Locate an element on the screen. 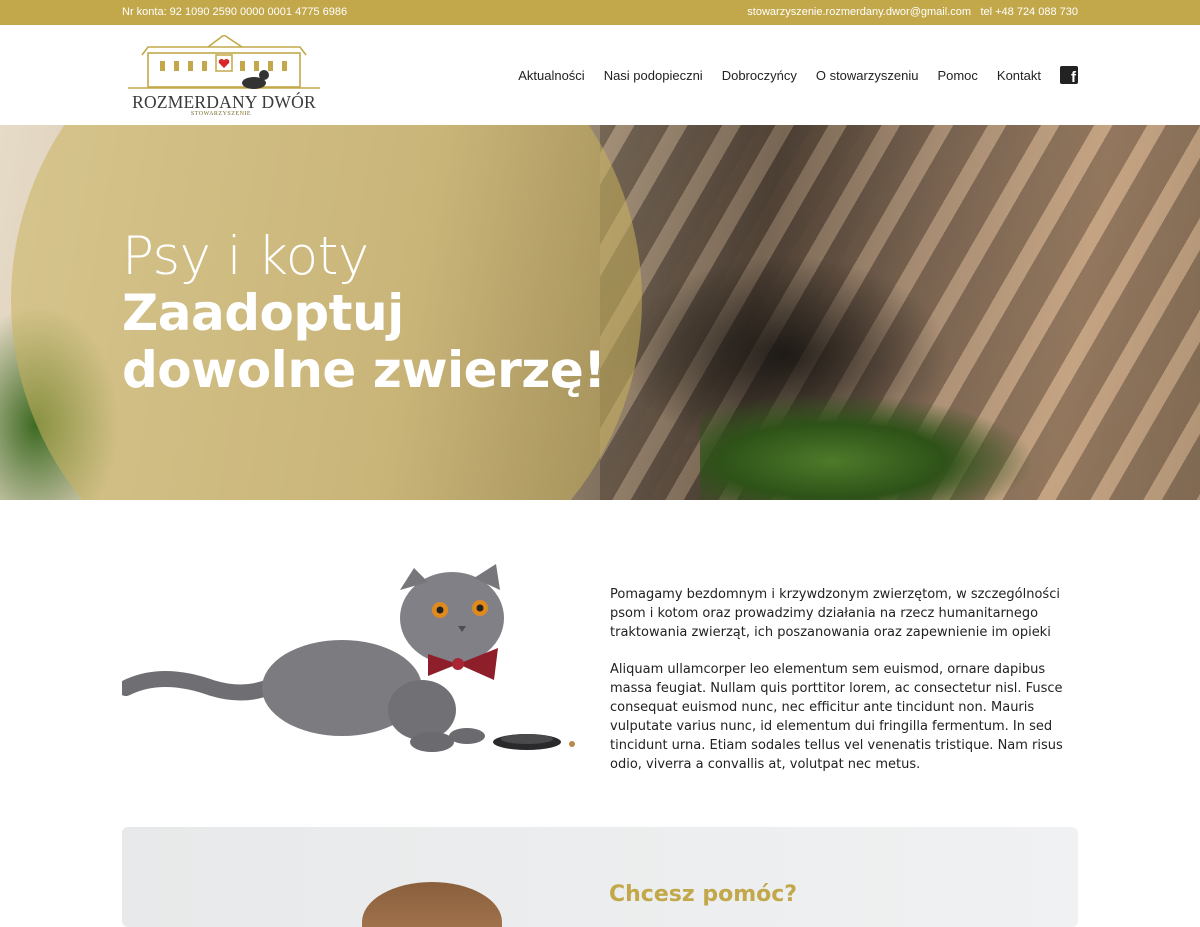 The height and width of the screenshot is (927, 1200). logo-subtitle: STOWARZYSZENIE is located at coordinates (221, 114).